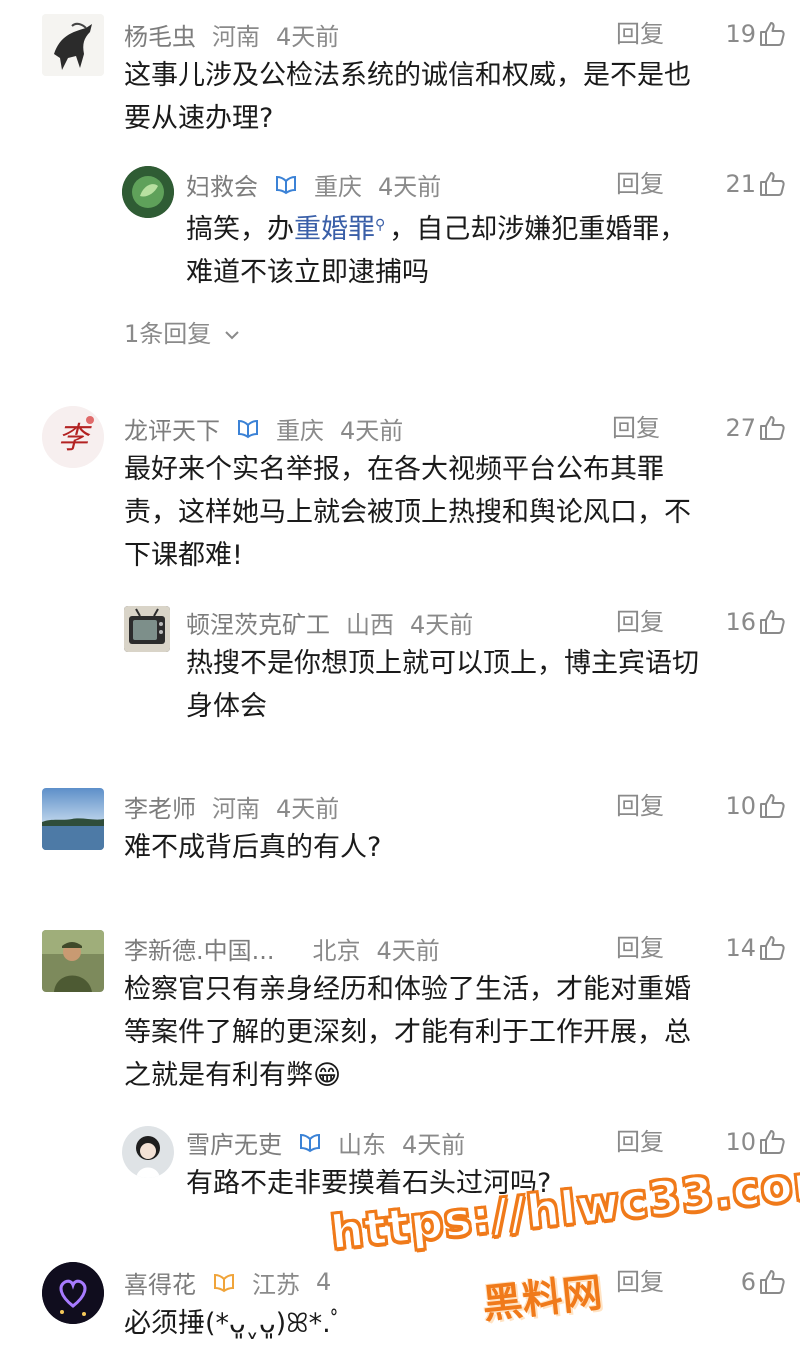 Image resolution: width=800 pixels, height=1367 pixels. Describe the element at coordinates (276, 1284) in the screenshot. I see `location: 江苏` at that location.